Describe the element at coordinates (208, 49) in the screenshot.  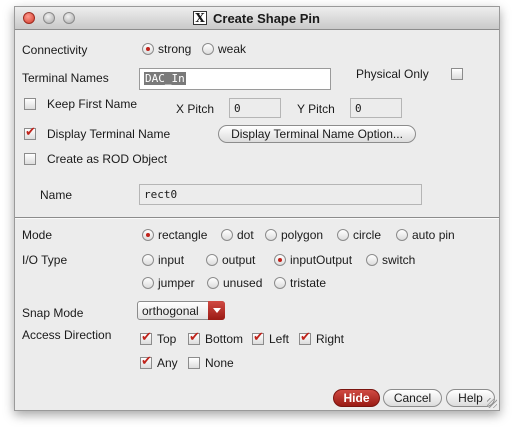
I see `connectivity-weak-radio` at that location.